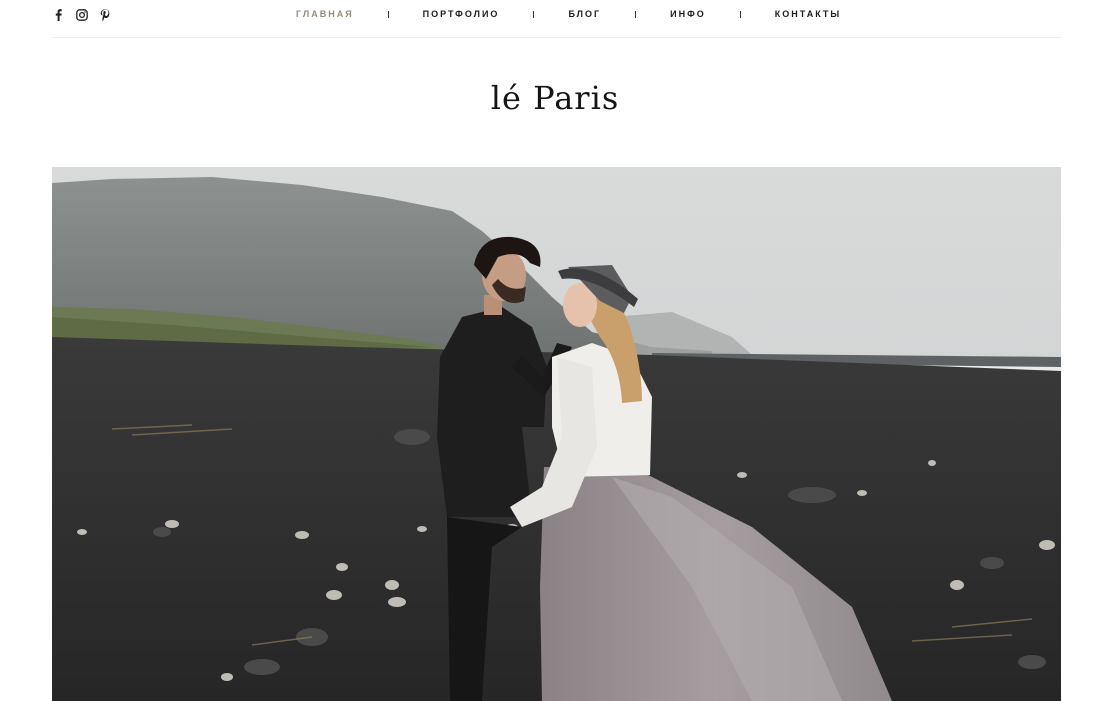  What do you see at coordinates (58, 15) in the screenshot?
I see `facebook-icon` at bounding box center [58, 15].